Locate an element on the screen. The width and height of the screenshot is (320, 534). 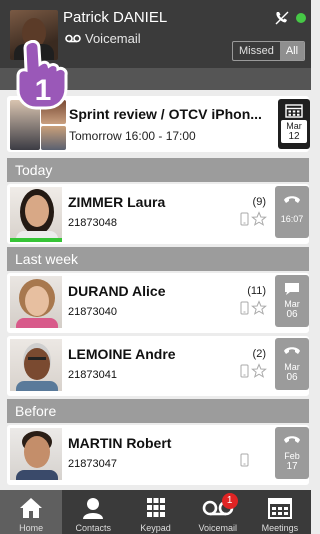
voicemail-label: Voicemail is located at coordinates (113, 38).